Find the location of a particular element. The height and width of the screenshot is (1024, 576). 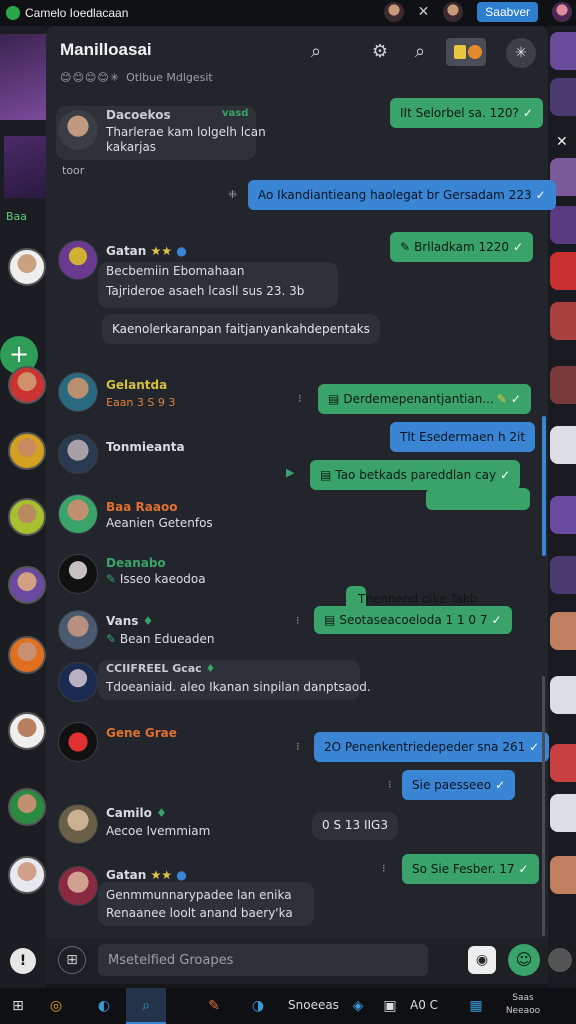

outgoing-message: Tlt Esedermaen h 2it is located at coordinates (463, 437).